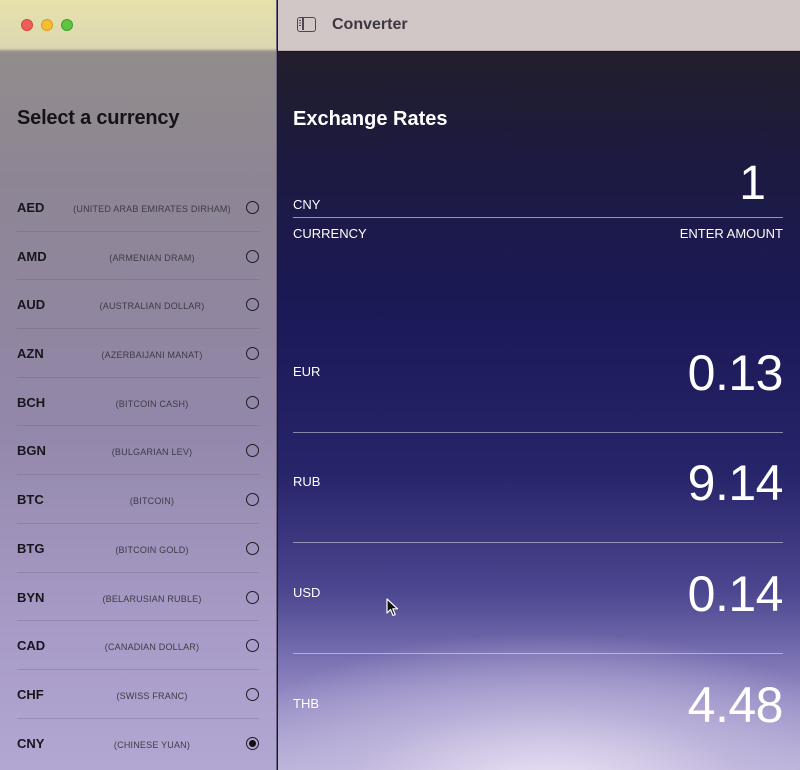 This screenshot has width=800, height=770. Describe the element at coordinates (735, 594) in the screenshot. I see `rate-value: 0.14` at that location.